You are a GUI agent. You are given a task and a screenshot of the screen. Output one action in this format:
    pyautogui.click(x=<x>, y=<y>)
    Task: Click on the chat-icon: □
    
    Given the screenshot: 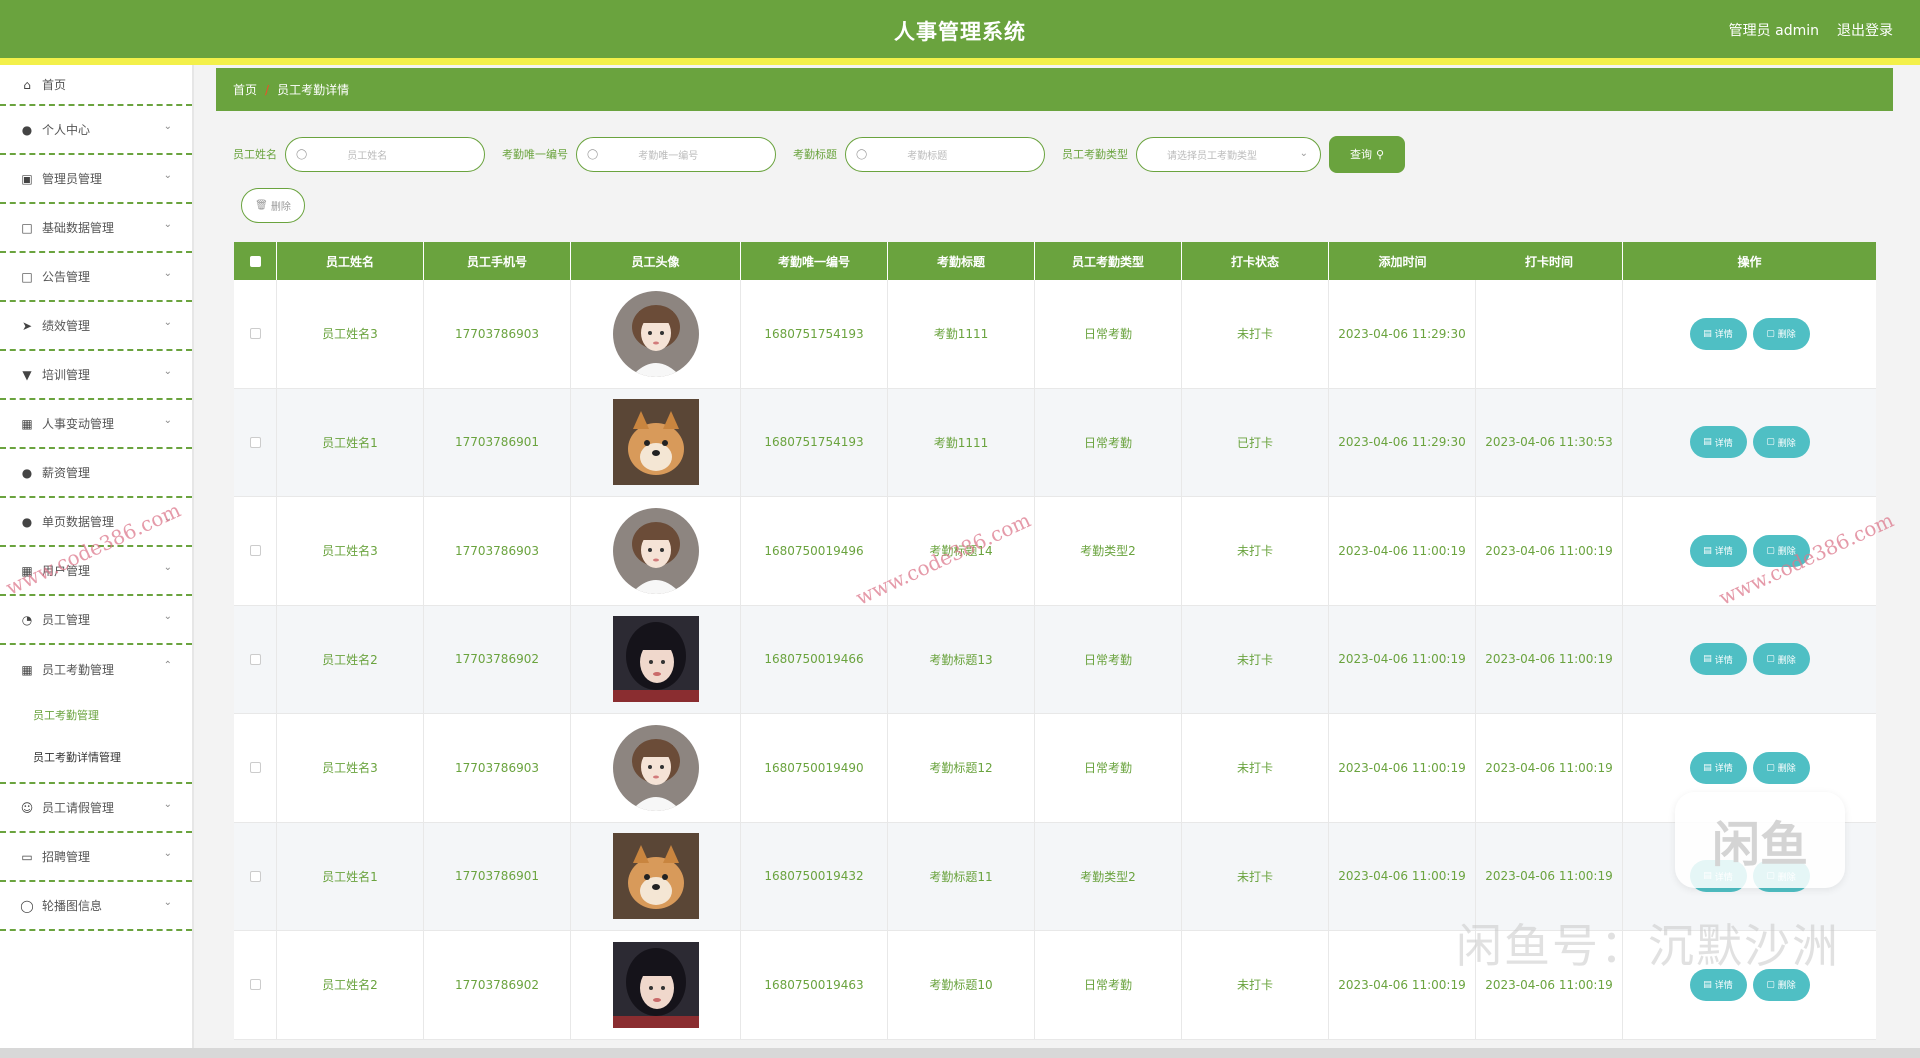 What is the action you would take?
    pyautogui.click(x=27, y=276)
    